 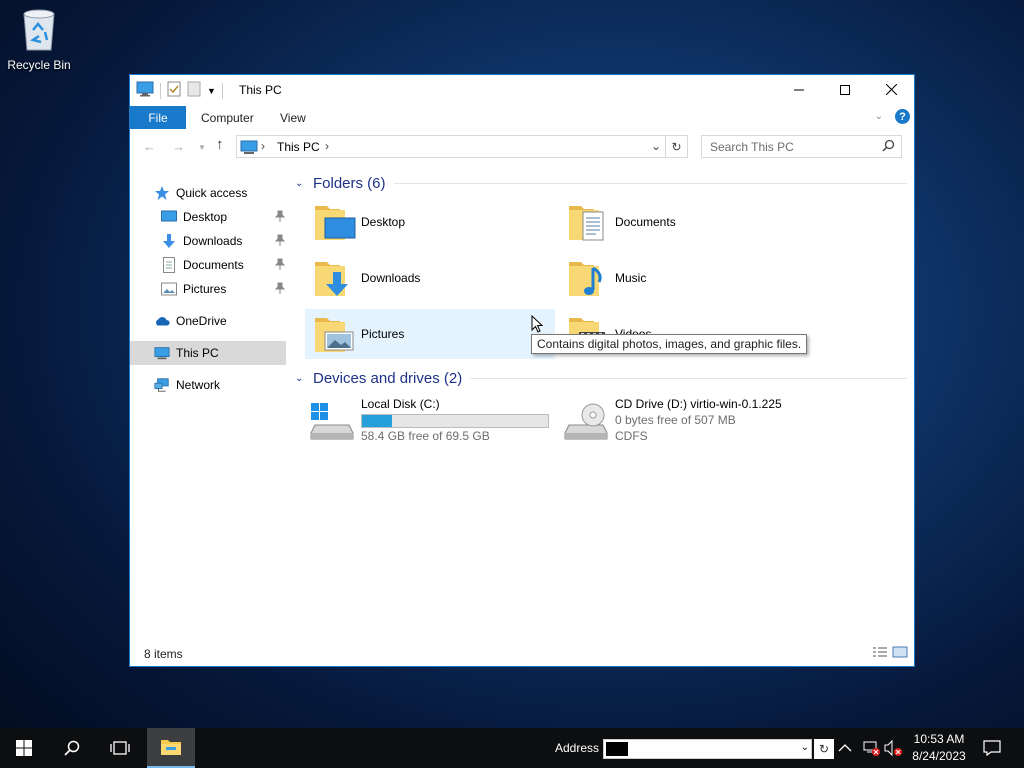 I want to click on windows-logo-icon, so click(x=24, y=748).